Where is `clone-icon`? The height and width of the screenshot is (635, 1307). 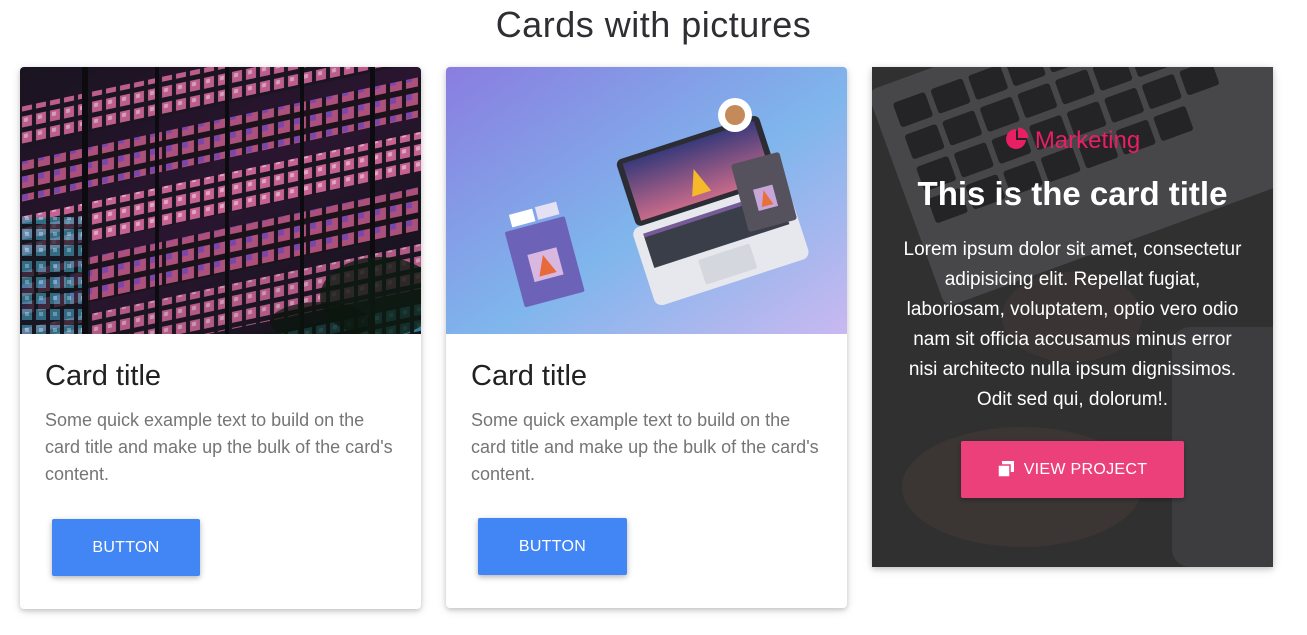 clone-icon is located at coordinates (1005, 469).